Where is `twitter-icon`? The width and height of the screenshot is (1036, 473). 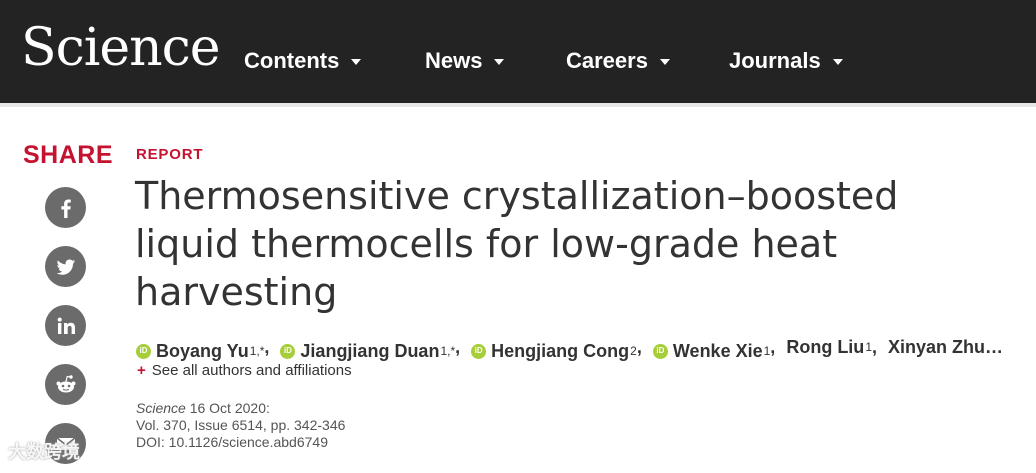 twitter-icon is located at coordinates (65, 267).